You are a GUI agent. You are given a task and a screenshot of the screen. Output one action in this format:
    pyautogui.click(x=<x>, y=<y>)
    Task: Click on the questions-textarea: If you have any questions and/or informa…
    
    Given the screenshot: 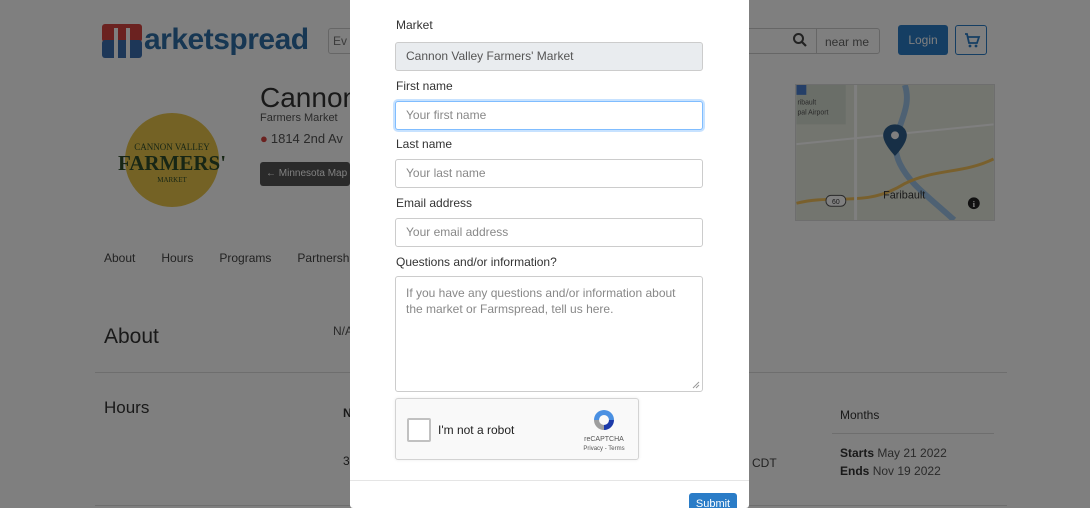 What is the action you would take?
    pyautogui.click(x=549, y=334)
    